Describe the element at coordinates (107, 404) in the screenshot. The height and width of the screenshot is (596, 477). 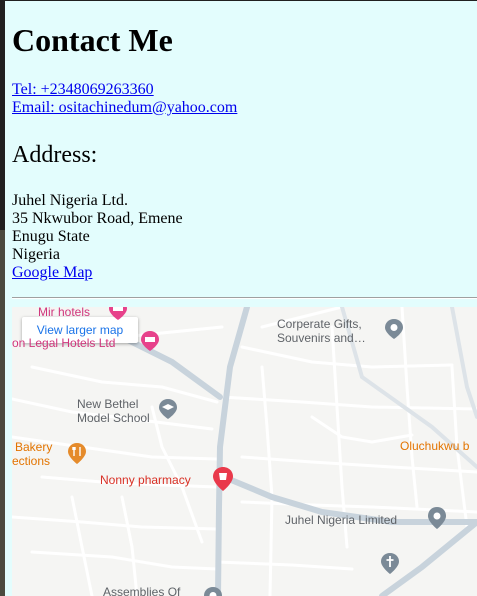
I see `place-label-new-bethel: New Bethel` at that location.